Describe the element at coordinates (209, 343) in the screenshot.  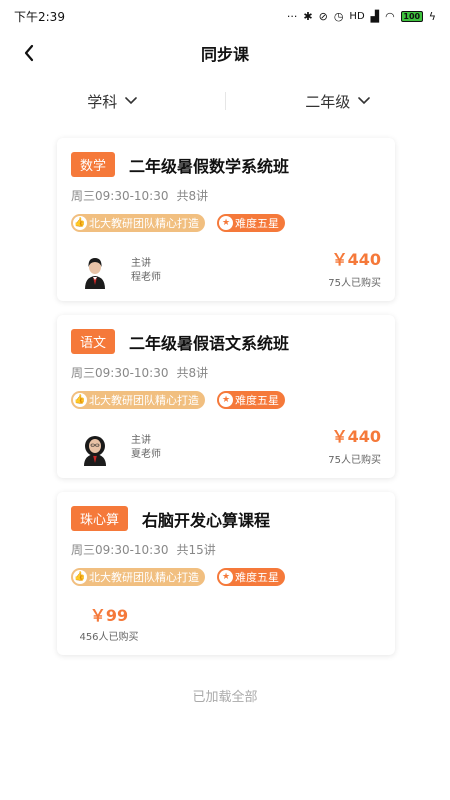
I see `course-title: 二年级暑假语文系统班` at that location.